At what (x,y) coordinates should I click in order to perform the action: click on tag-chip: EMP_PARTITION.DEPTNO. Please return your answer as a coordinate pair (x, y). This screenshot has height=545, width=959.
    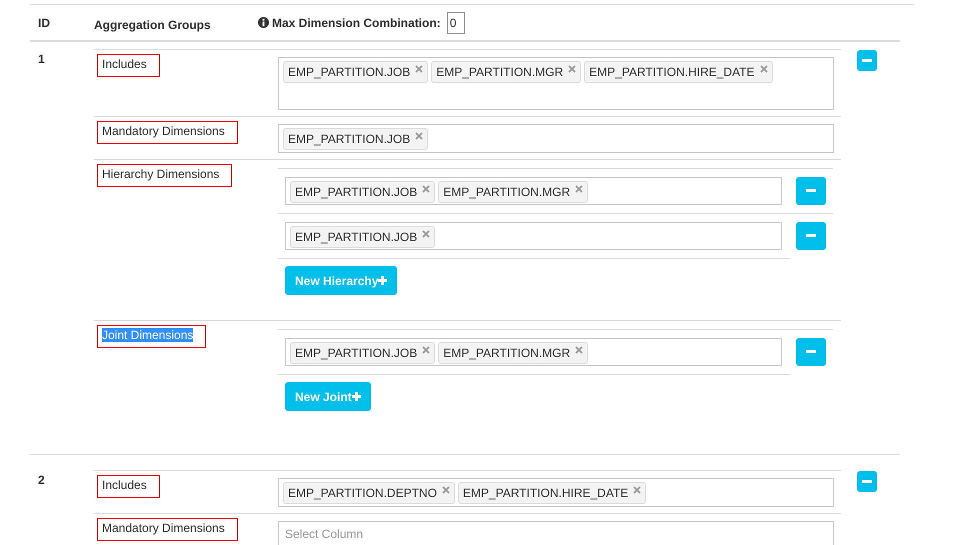
    Looking at the image, I should click on (369, 493).